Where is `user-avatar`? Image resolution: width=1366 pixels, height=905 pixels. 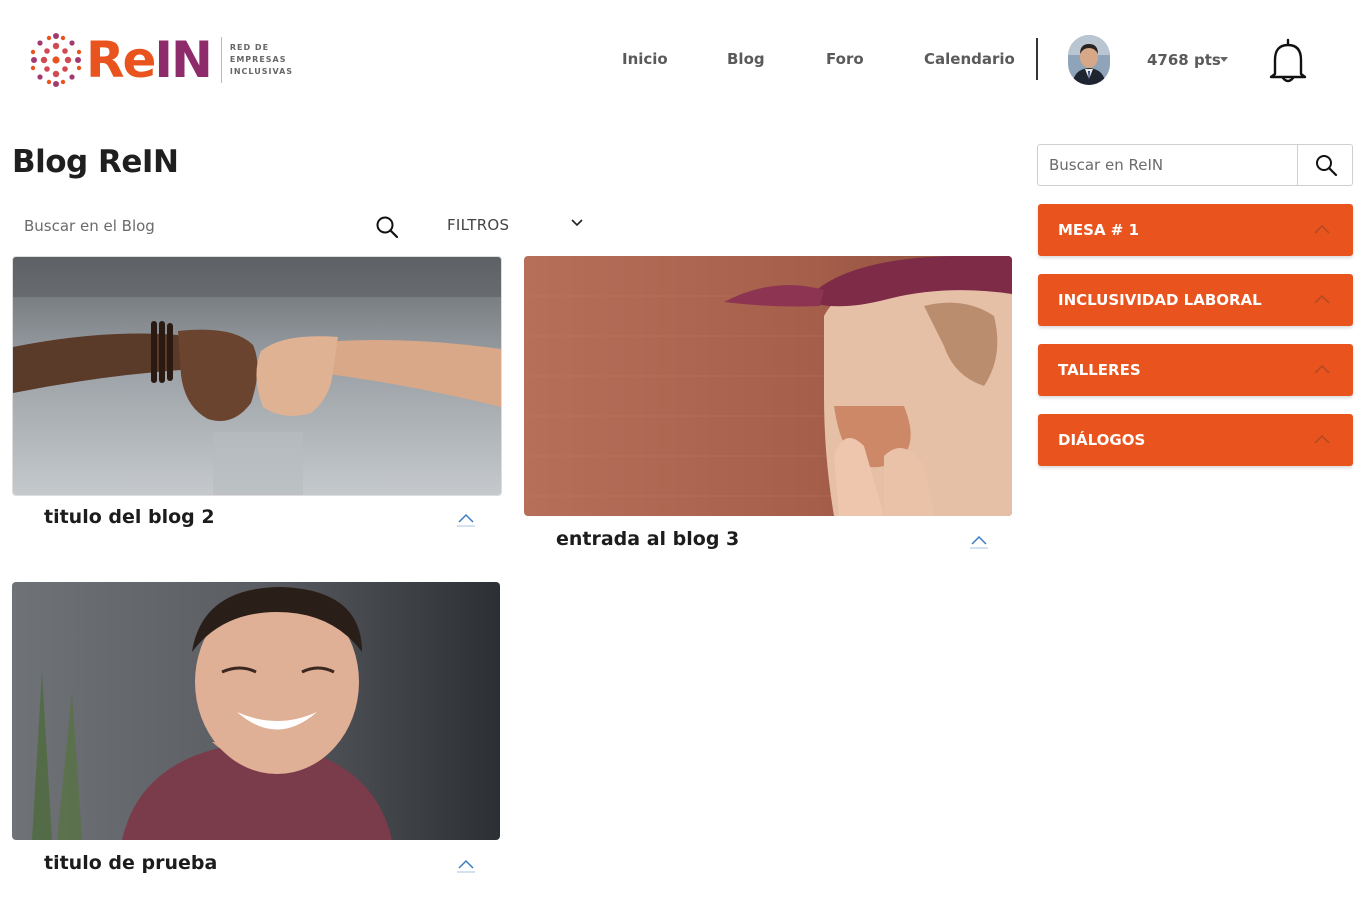
user-avatar is located at coordinates (1089, 60).